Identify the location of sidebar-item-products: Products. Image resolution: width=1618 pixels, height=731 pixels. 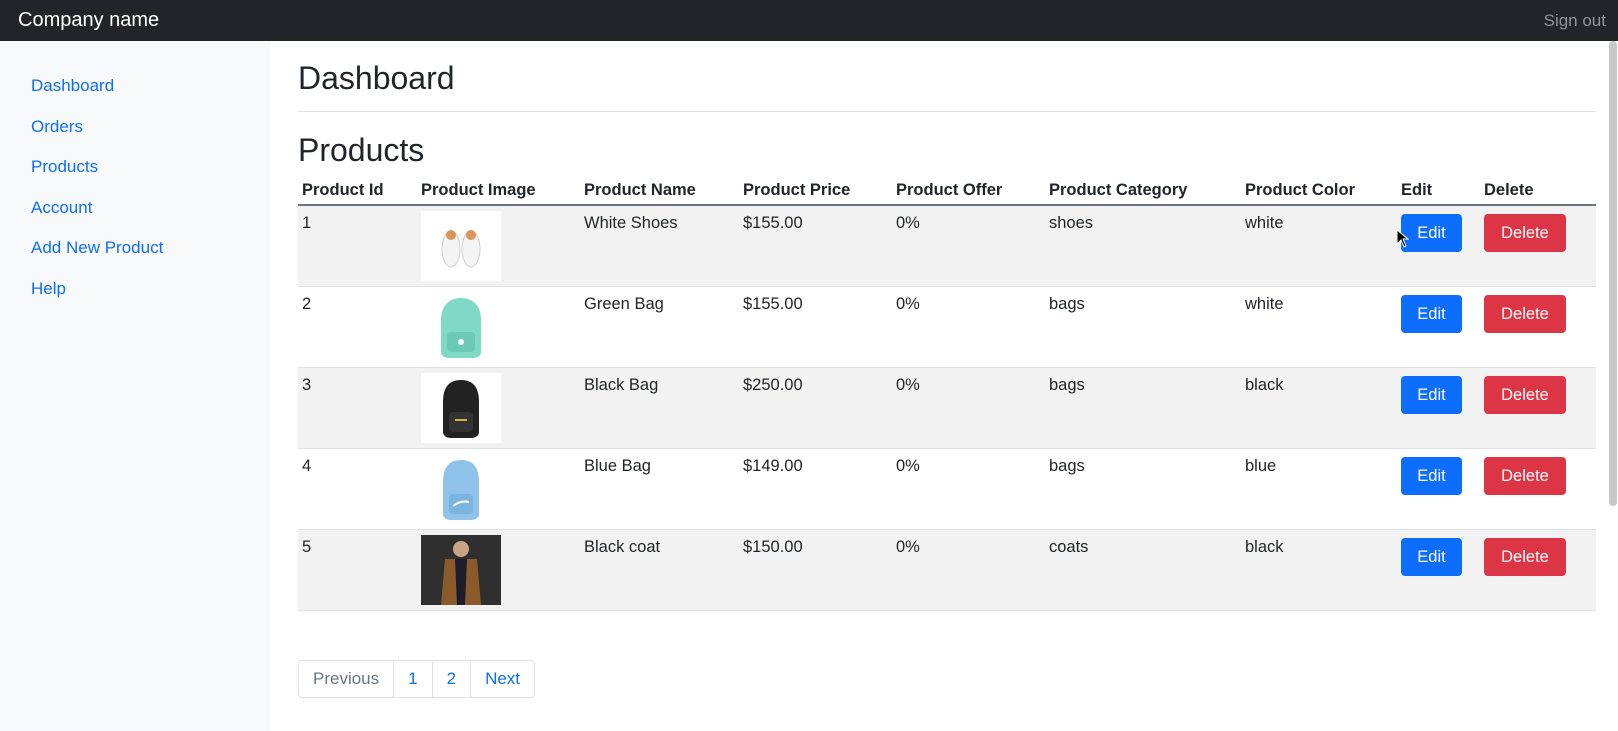
(135, 167).